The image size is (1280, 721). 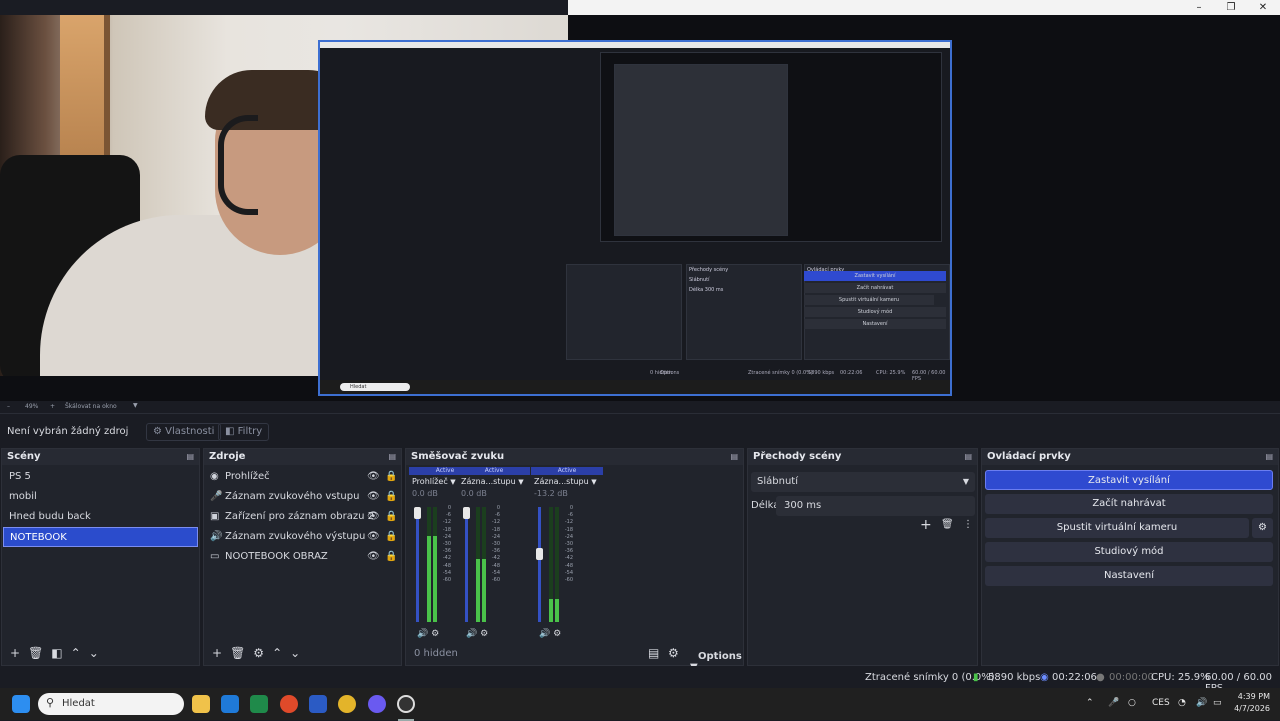 What do you see at coordinates (1161, 703) in the screenshot?
I see `language: CES` at bounding box center [1161, 703].